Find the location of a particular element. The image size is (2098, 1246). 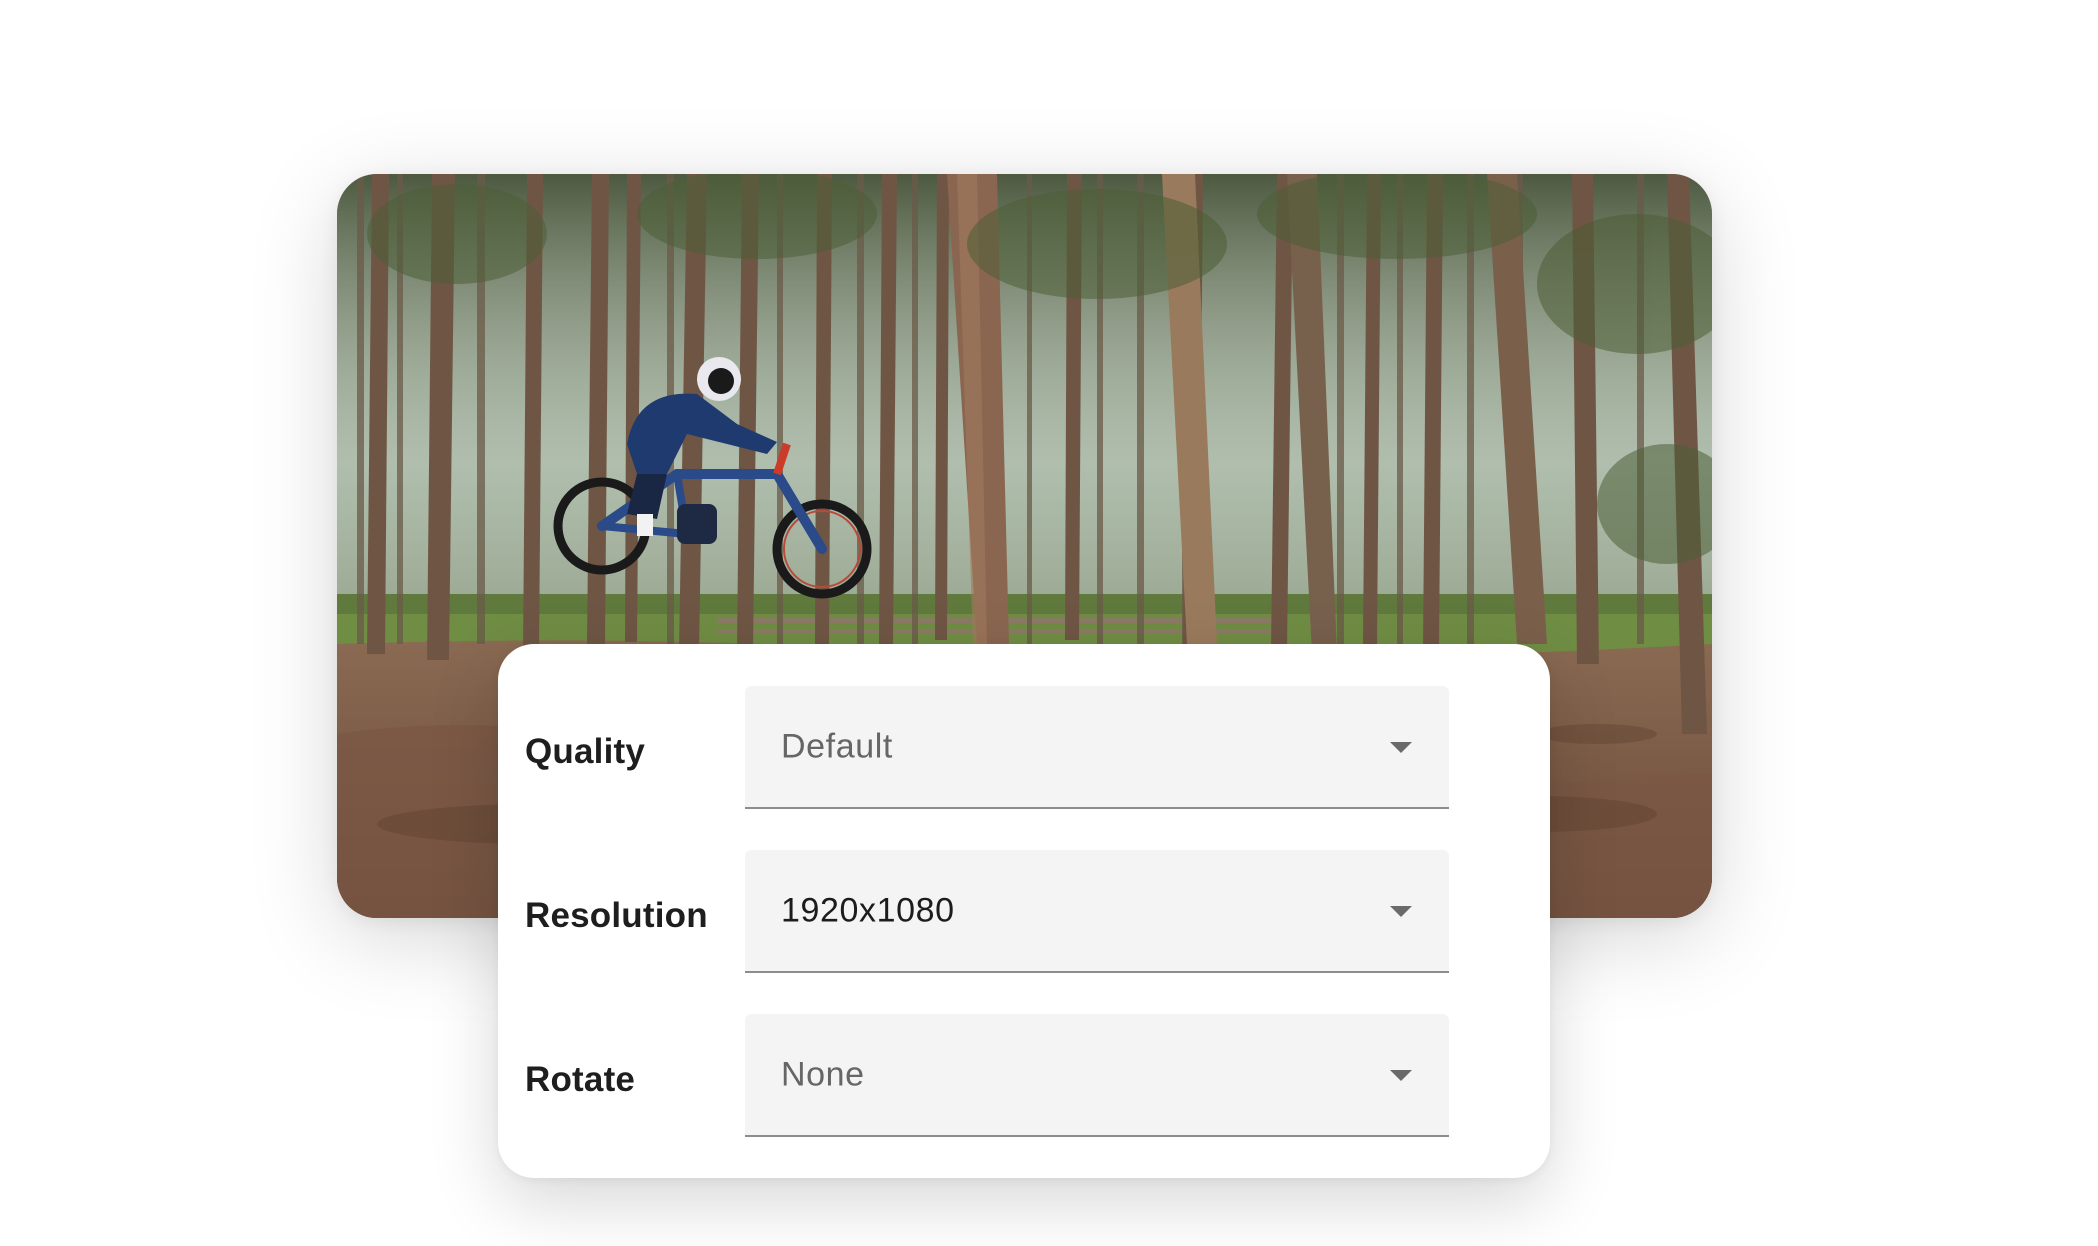

quality-setting-row: Quality Default is located at coordinates (1024, 748).